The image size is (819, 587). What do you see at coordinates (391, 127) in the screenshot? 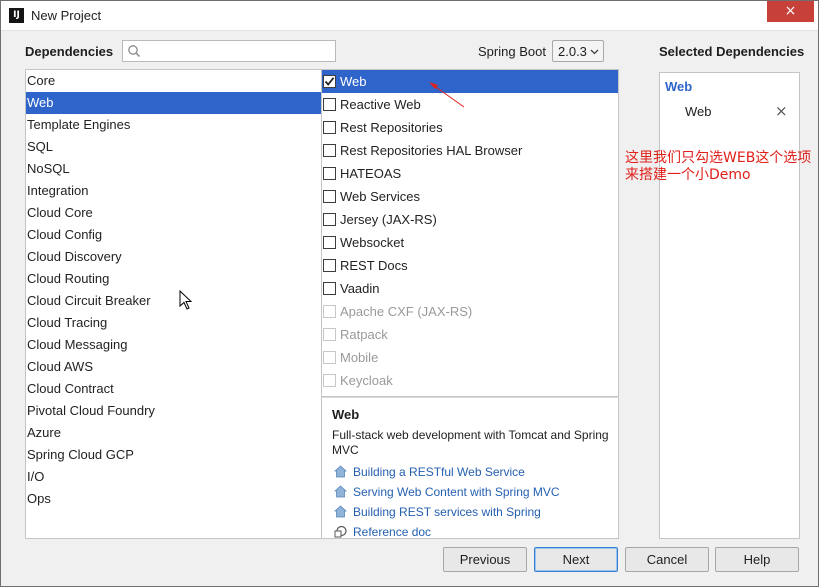
I see `dependency-label: Rest Repositories` at bounding box center [391, 127].